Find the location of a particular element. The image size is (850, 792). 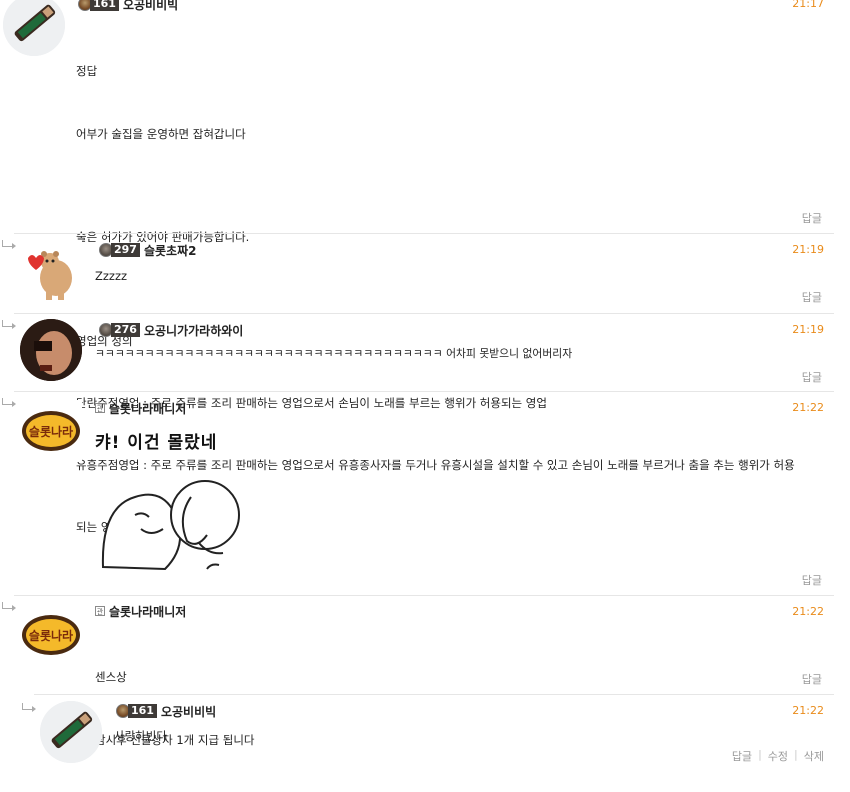

sticker-caption: 캬! 이건 몰랐네 is located at coordinates (156, 443).